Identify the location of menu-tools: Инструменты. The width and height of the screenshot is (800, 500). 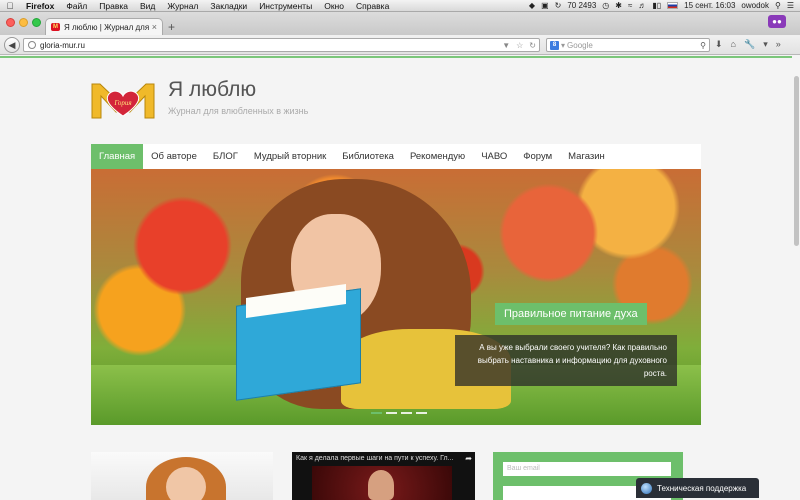
(285, 6).